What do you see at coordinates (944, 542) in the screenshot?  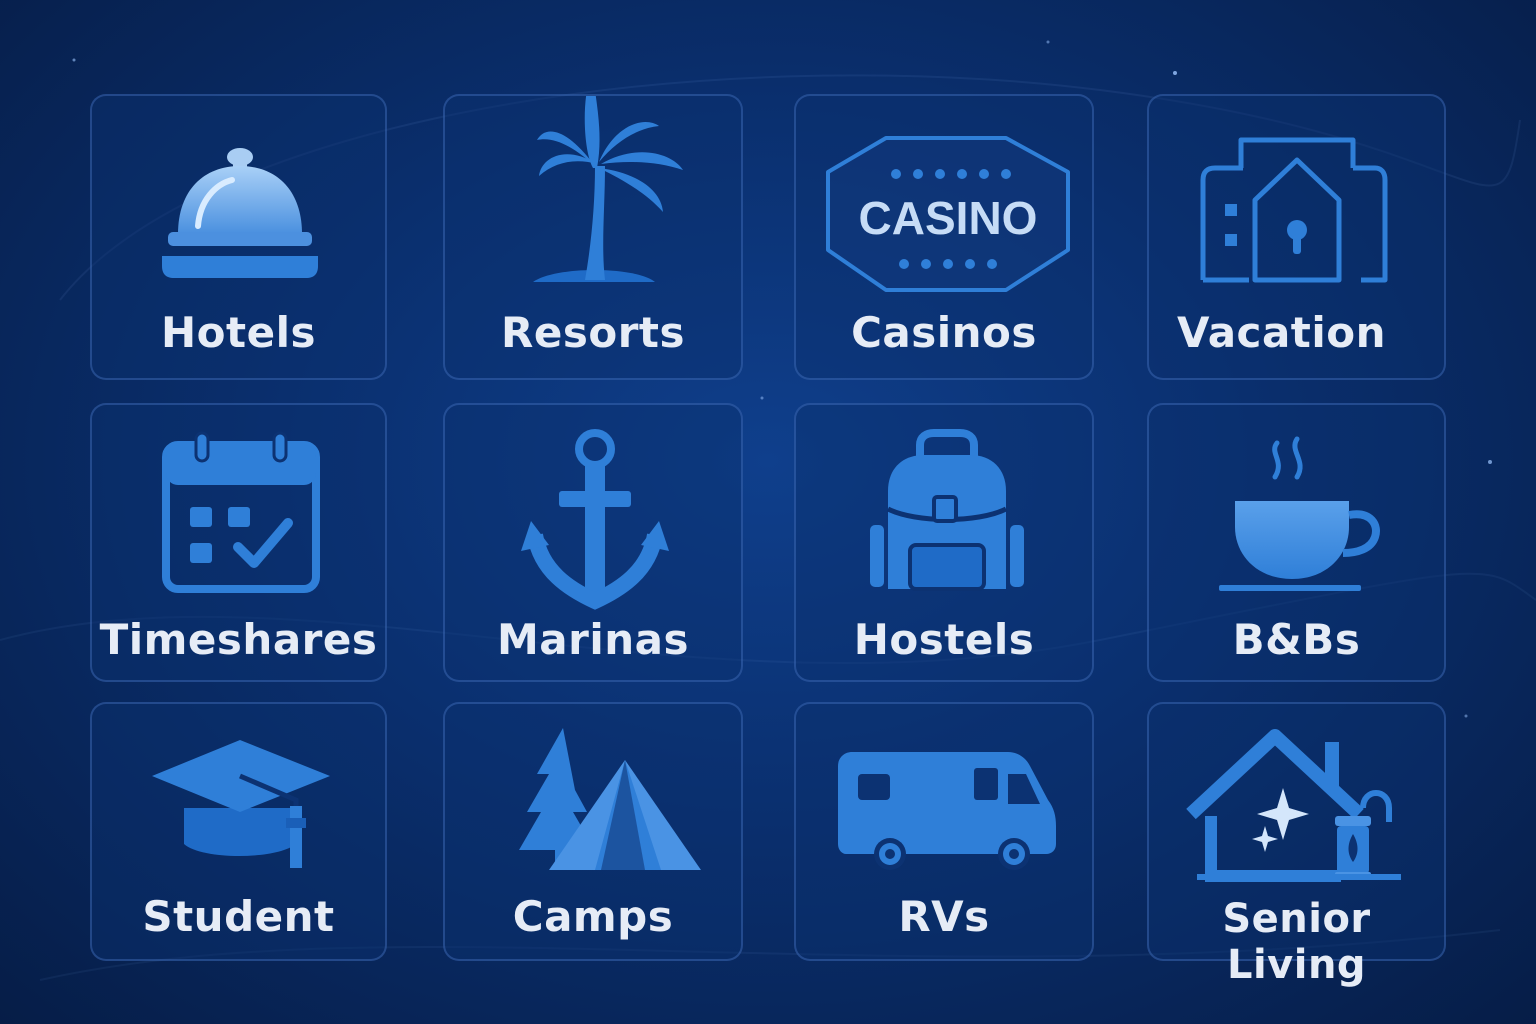 I see `category-tile-hostels: Hostels` at bounding box center [944, 542].